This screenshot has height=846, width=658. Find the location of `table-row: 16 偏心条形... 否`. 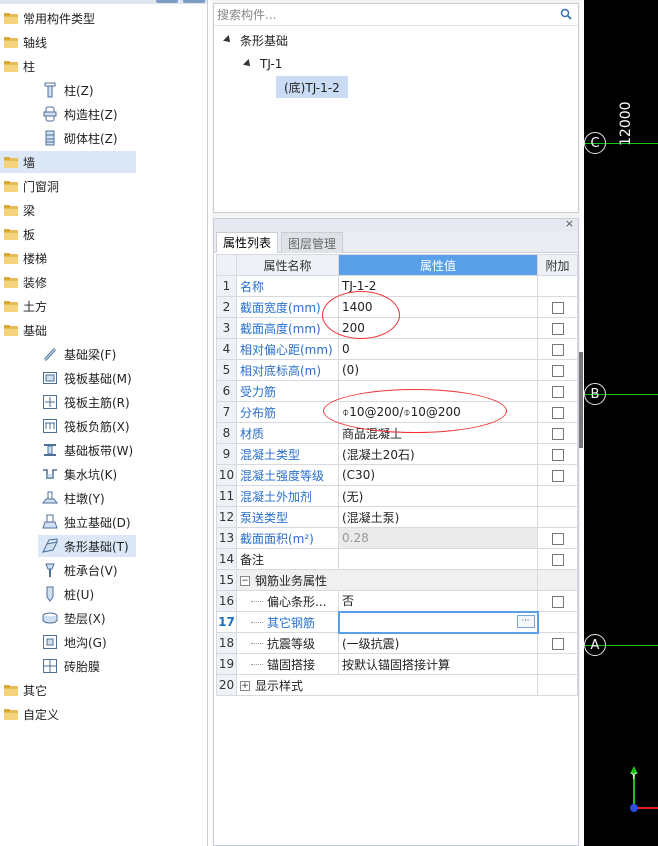

table-row: 16 偏心条形... 否 is located at coordinates (397, 601).